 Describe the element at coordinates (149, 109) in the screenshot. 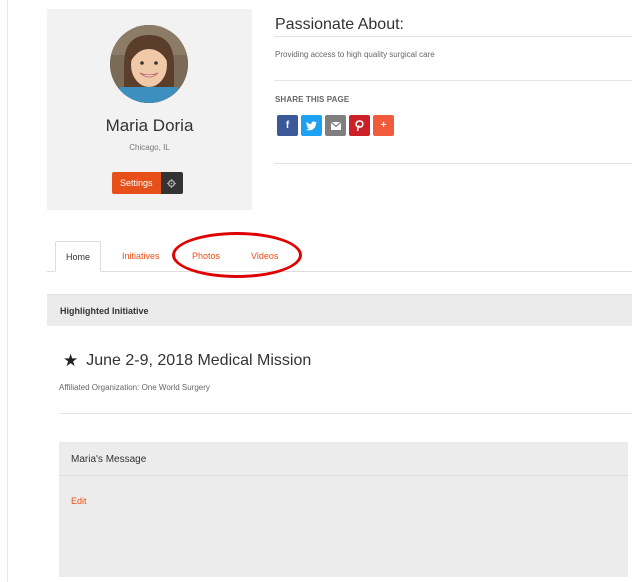

I see `profile-card: Maria Doria Chicago, IL Settings` at that location.